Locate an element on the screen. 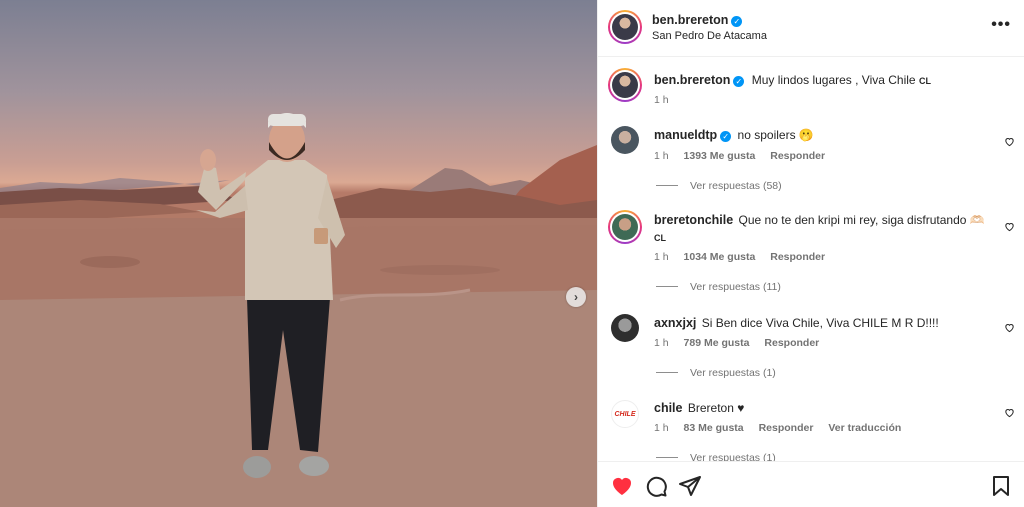  comment-username: axnxjxj is located at coordinates (675, 323).